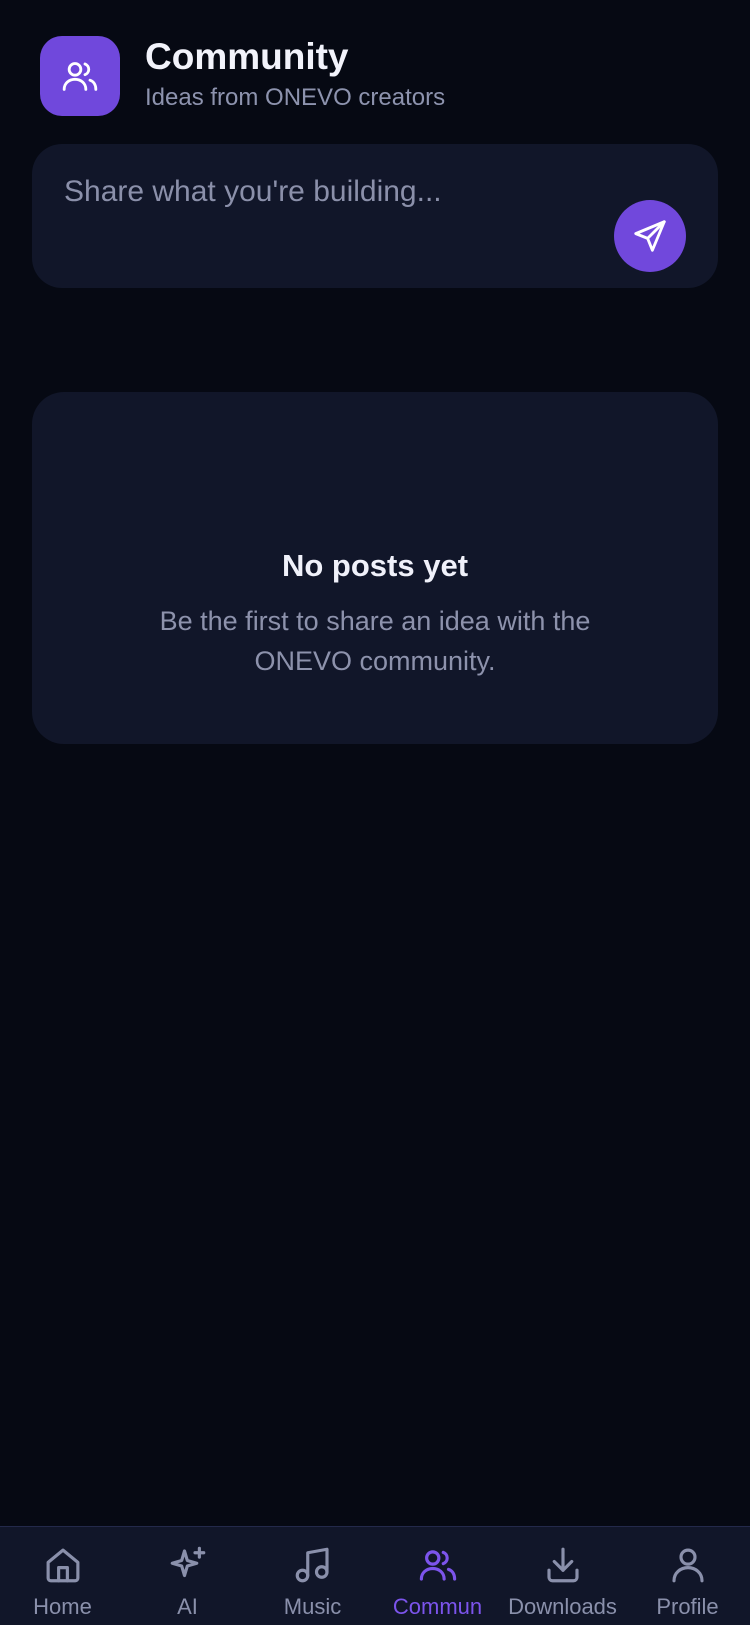 This screenshot has height=1625, width=750. Describe the element at coordinates (62, 1606) in the screenshot. I see `nav-label-home: Home` at that location.